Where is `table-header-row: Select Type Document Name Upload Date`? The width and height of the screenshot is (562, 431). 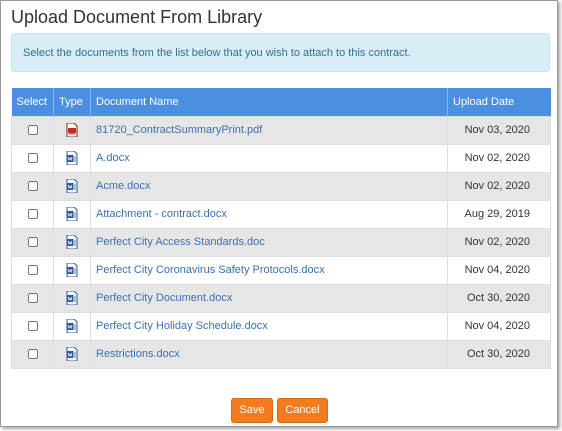 table-header-row: Select Type Document Name Upload Date is located at coordinates (281, 102).